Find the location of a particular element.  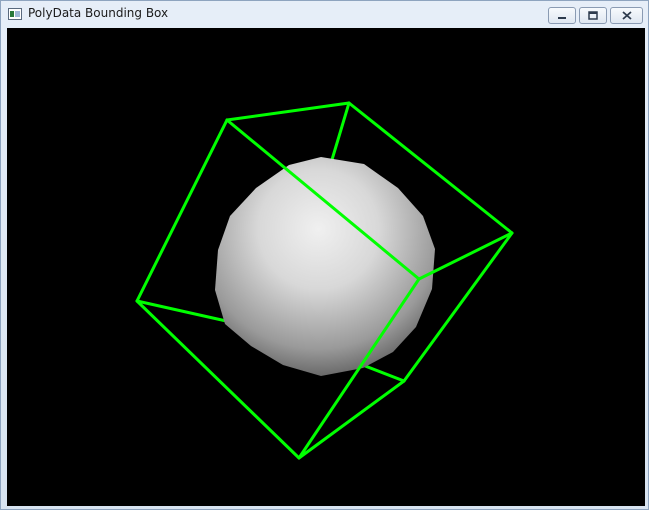

close-button is located at coordinates (626, 15).